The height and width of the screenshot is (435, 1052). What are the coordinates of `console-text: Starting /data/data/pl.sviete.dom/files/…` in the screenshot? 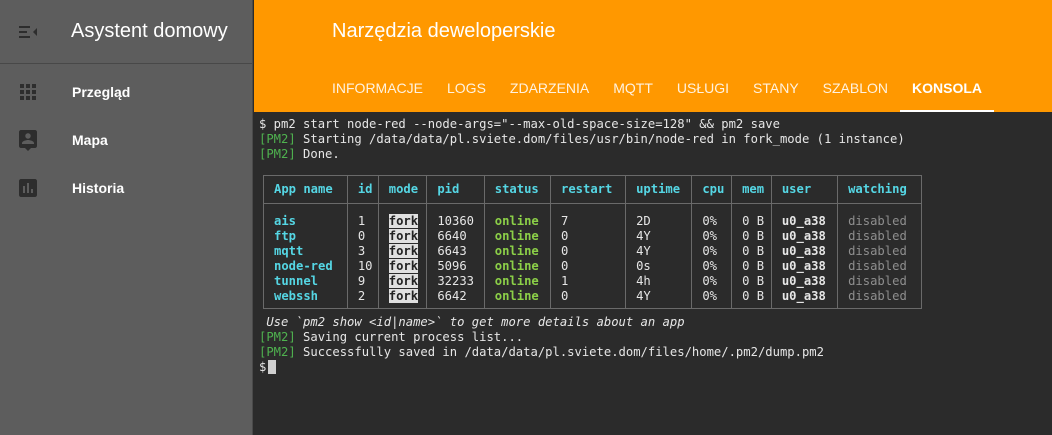 It's located at (600, 139).